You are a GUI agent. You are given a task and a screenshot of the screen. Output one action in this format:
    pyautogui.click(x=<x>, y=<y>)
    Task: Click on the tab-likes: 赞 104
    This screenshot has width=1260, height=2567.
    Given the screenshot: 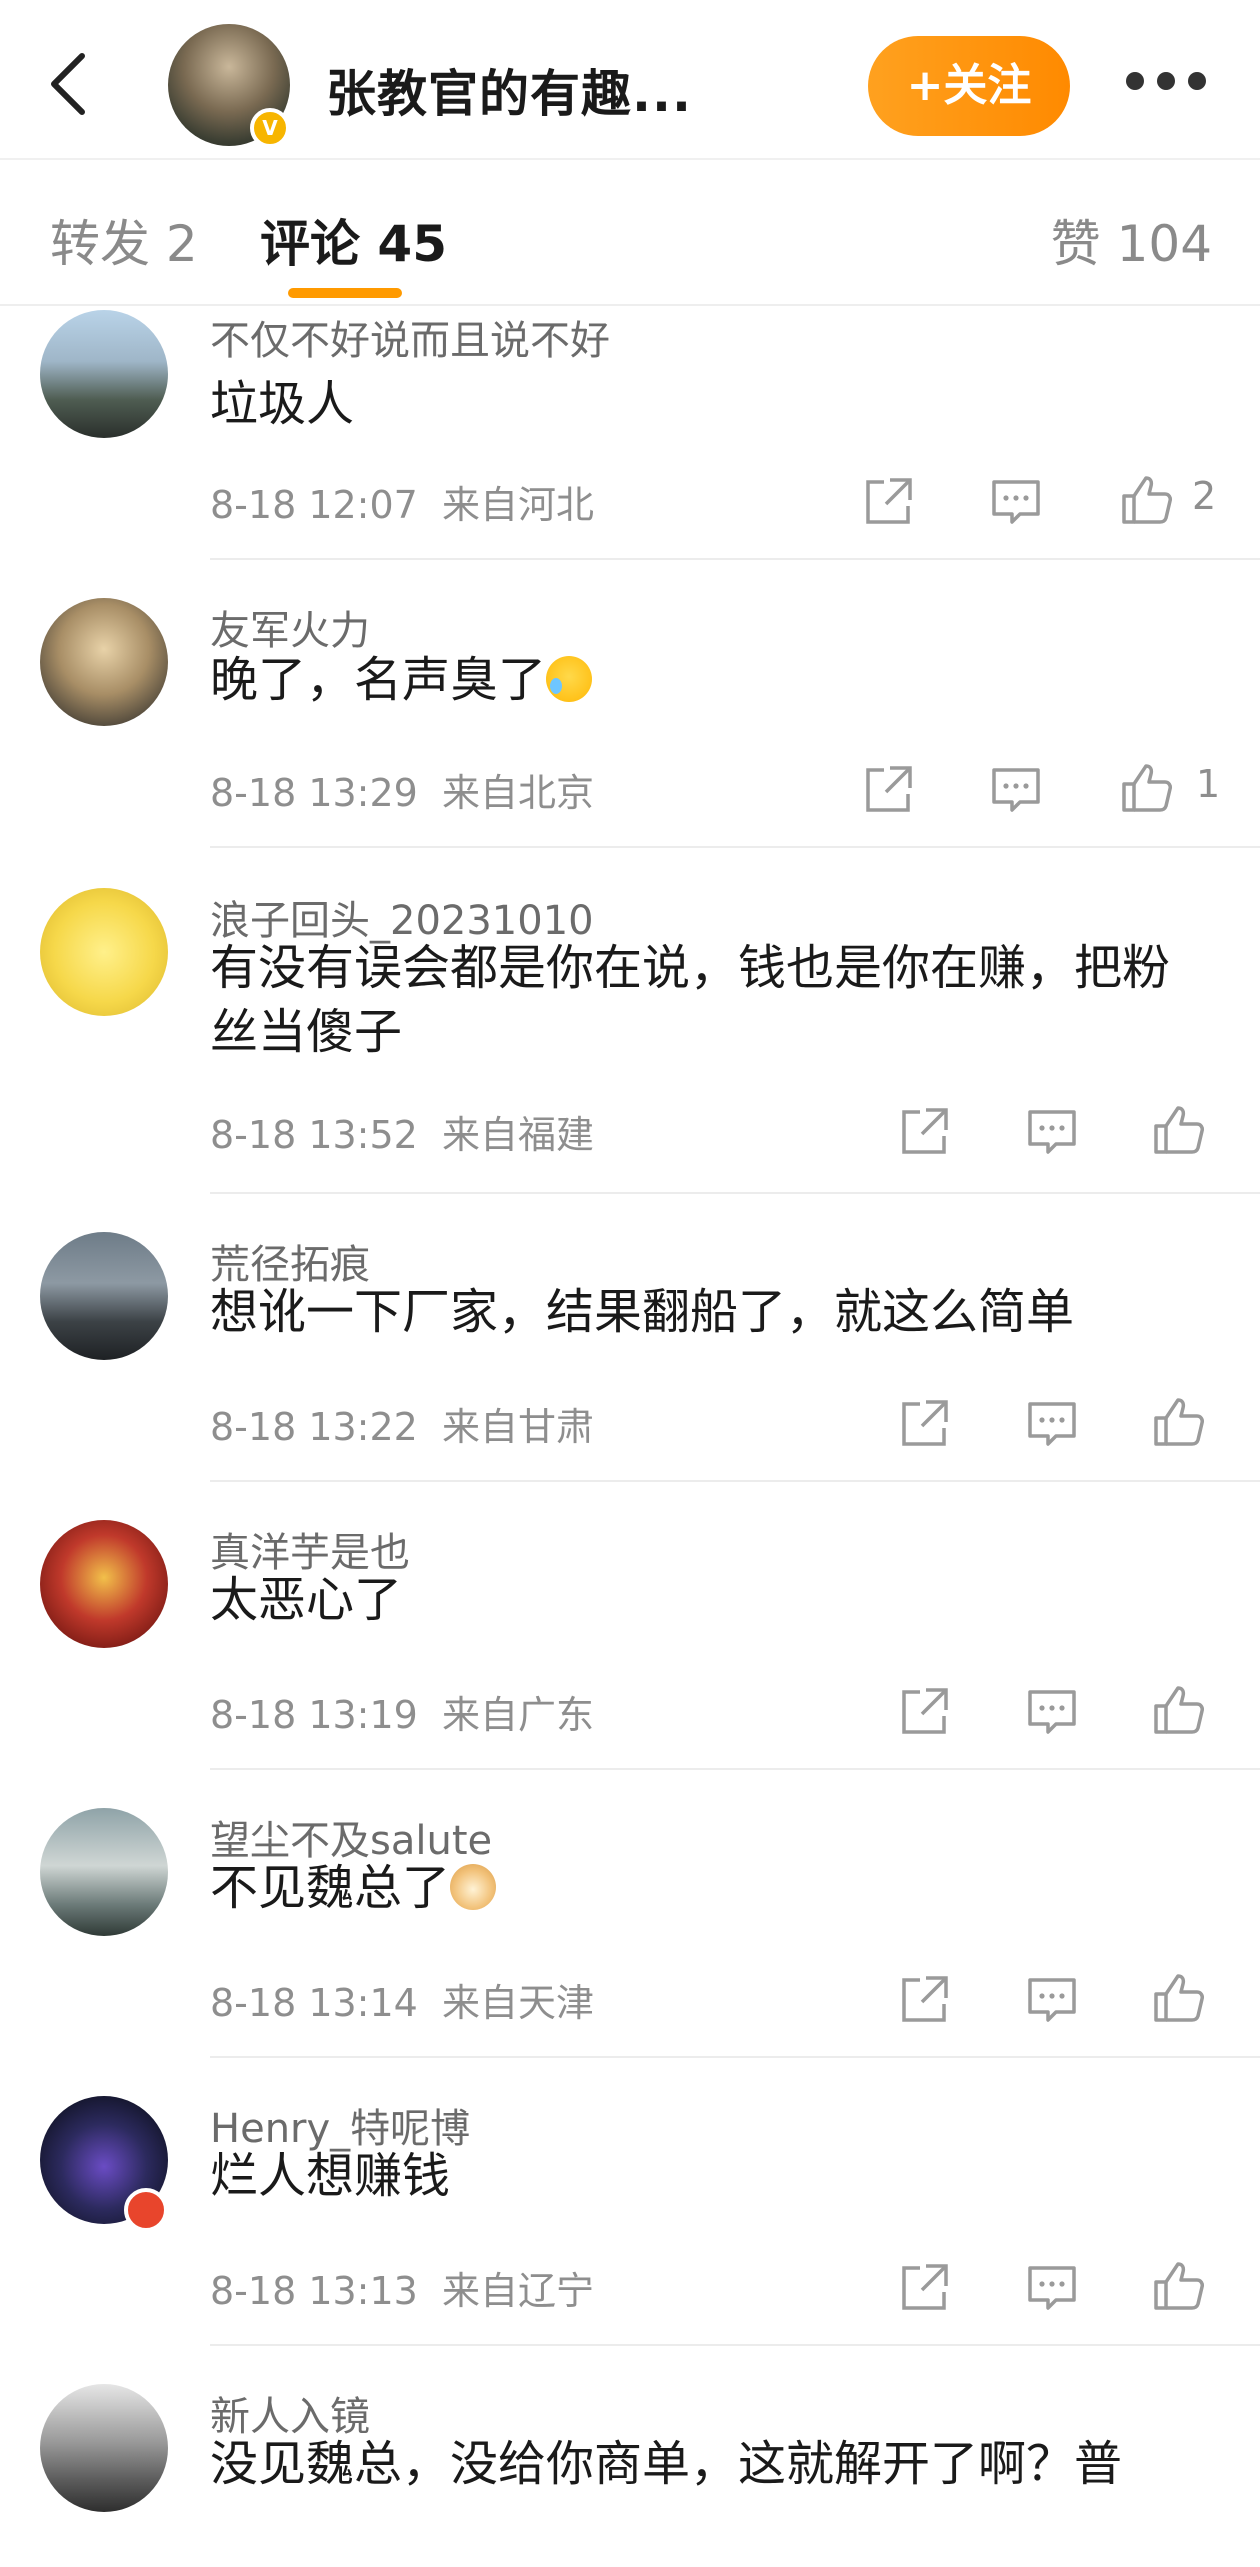 What is the action you would take?
    pyautogui.click(x=1131, y=240)
    